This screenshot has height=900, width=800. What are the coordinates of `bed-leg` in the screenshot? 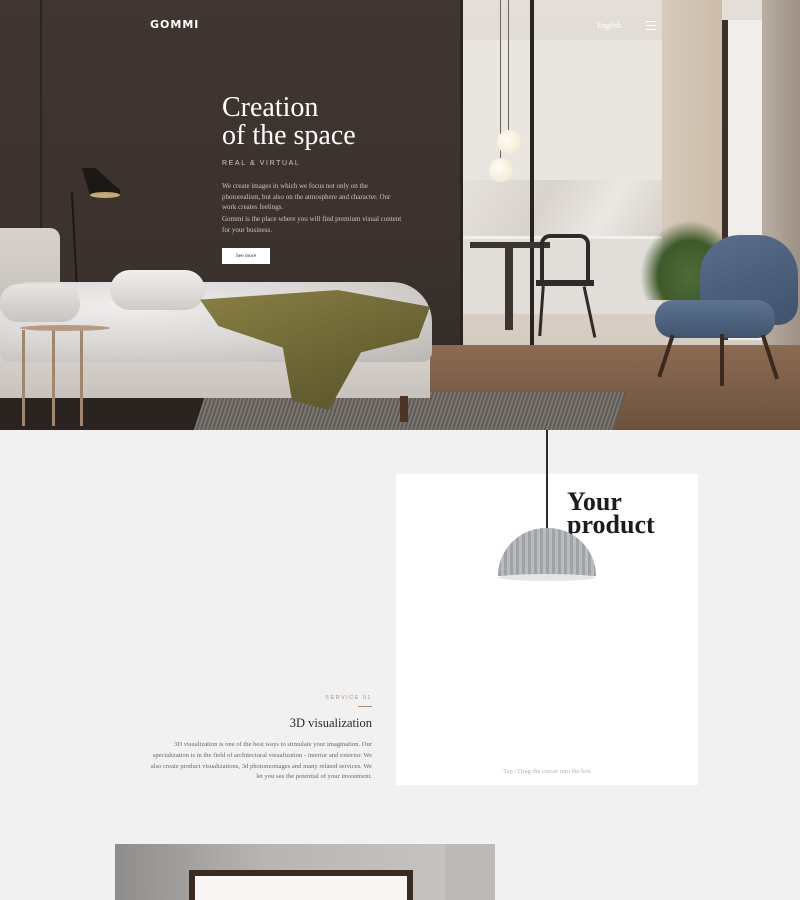 It's located at (404, 409).